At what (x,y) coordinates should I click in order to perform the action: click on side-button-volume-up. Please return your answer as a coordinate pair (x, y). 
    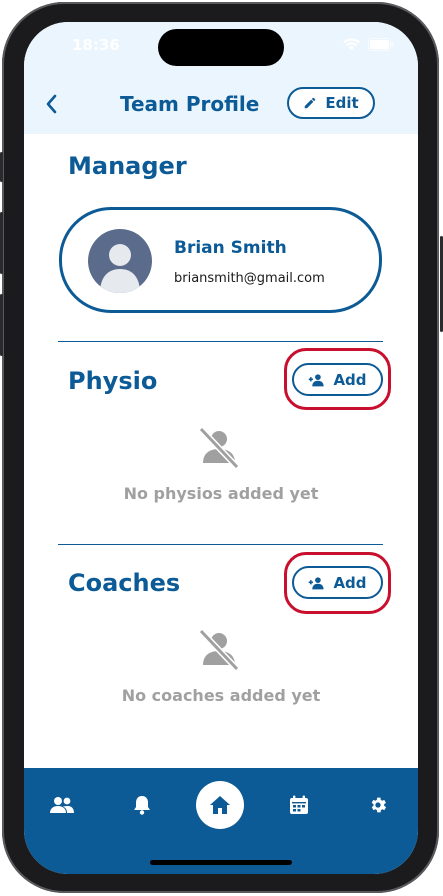
    Looking at the image, I should click on (1, 243).